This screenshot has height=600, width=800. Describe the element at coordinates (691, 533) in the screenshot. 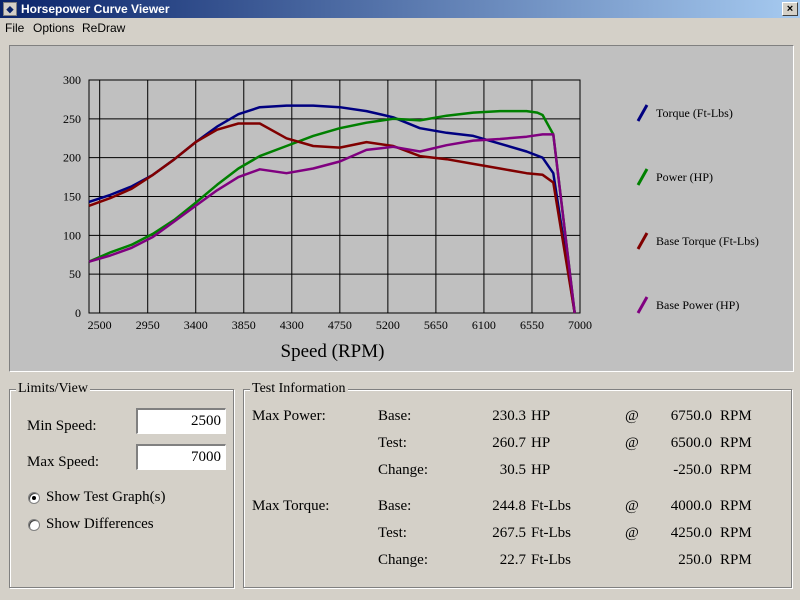

I see `test-row-rpm: 4250.0` at that location.